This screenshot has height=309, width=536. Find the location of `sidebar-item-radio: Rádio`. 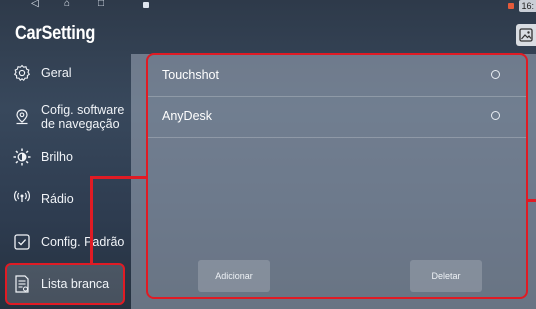

sidebar-item-radio: Rádio is located at coordinates (66, 199).